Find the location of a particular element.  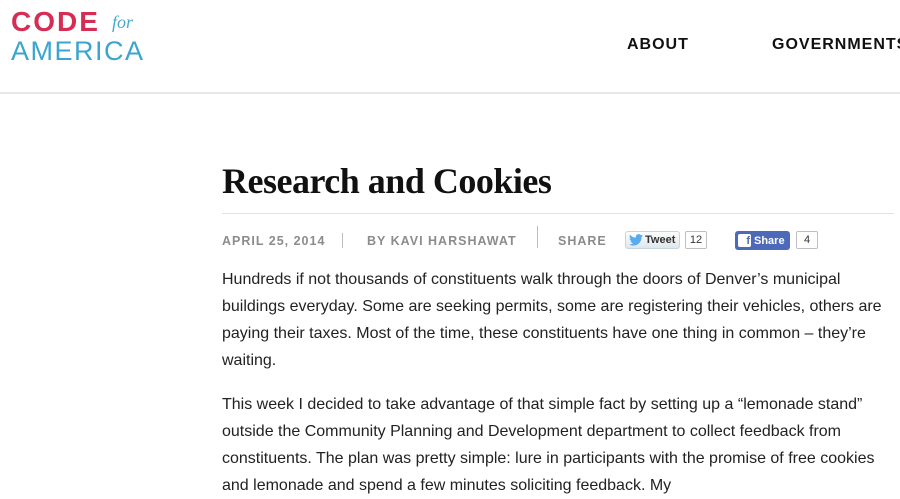

facebook-share-count: 4 is located at coordinates (807, 240).